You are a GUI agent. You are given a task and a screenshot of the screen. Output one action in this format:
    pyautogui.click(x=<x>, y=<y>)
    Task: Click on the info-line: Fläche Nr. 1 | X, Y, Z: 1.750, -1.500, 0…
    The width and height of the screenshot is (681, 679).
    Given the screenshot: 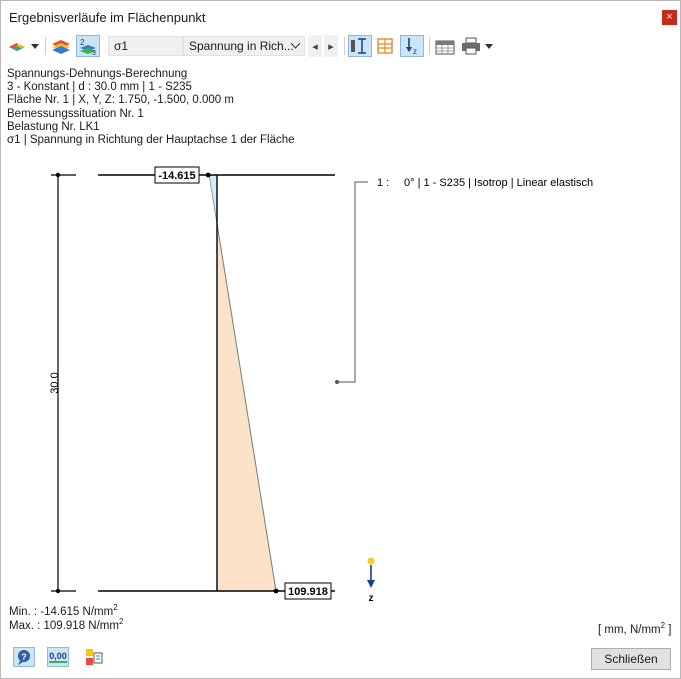 What is the action you would take?
    pyautogui.click(x=120, y=100)
    